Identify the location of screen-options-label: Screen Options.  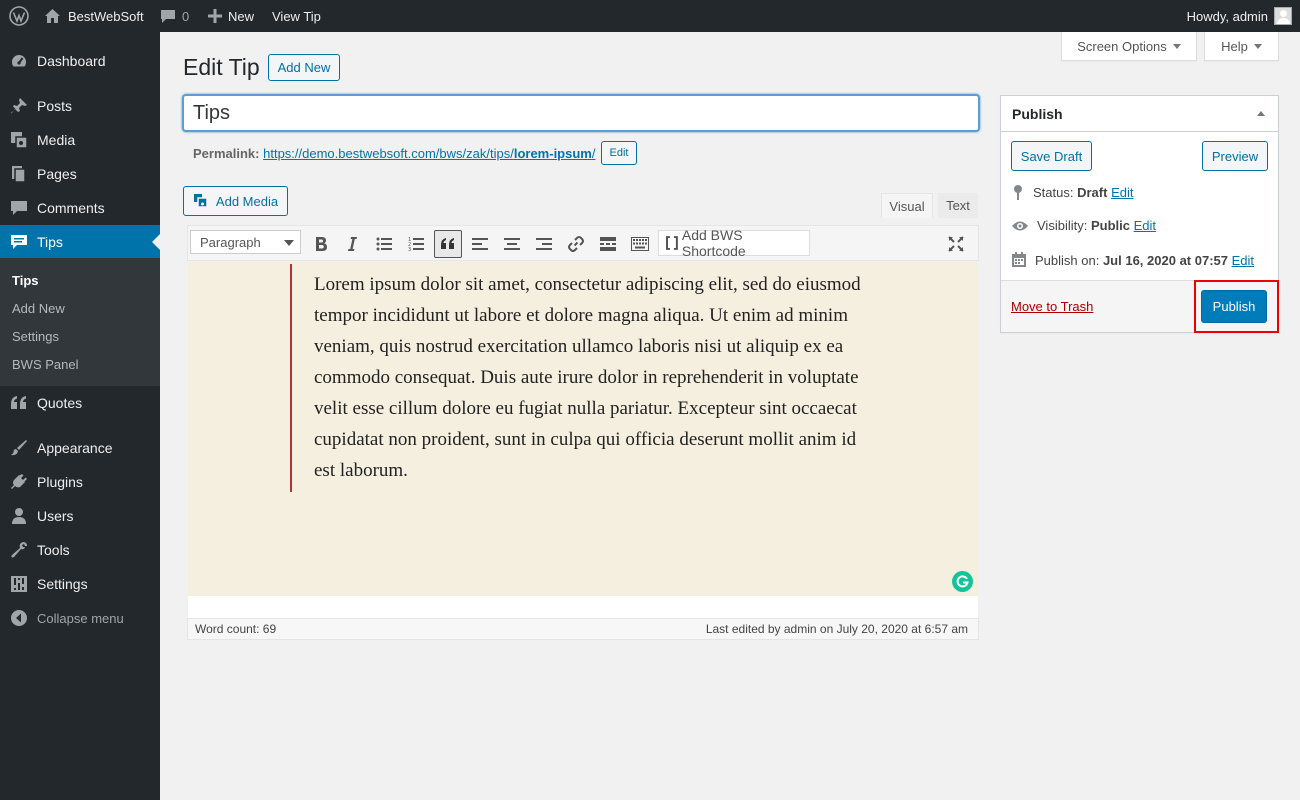
(1122, 46).